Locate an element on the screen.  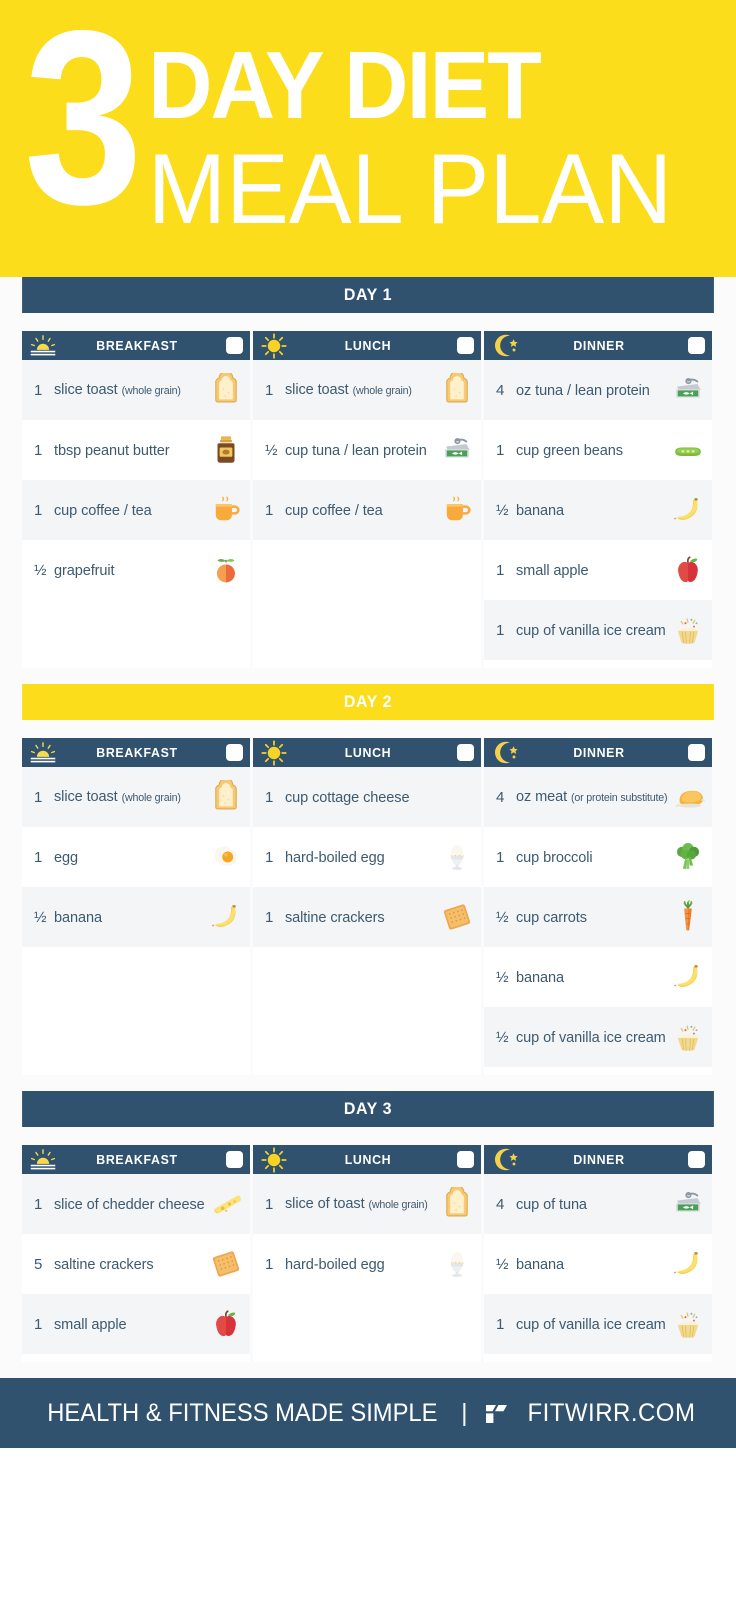
meal-item-row: 1 cup broccoli is located at coordinates (598, 857).